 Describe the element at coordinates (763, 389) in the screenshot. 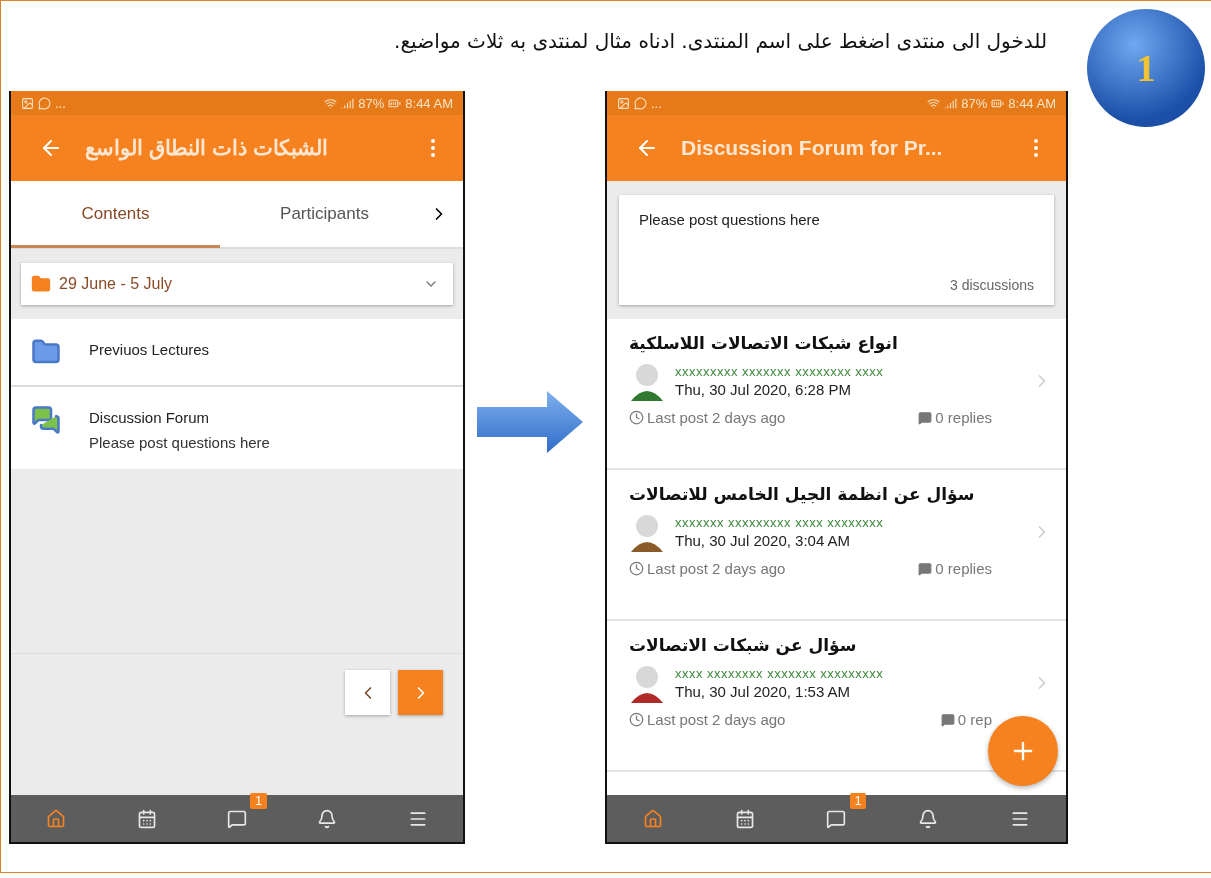

I see `post-date: Thu, 30 Jul 2020, 6:28 PM` at that location.